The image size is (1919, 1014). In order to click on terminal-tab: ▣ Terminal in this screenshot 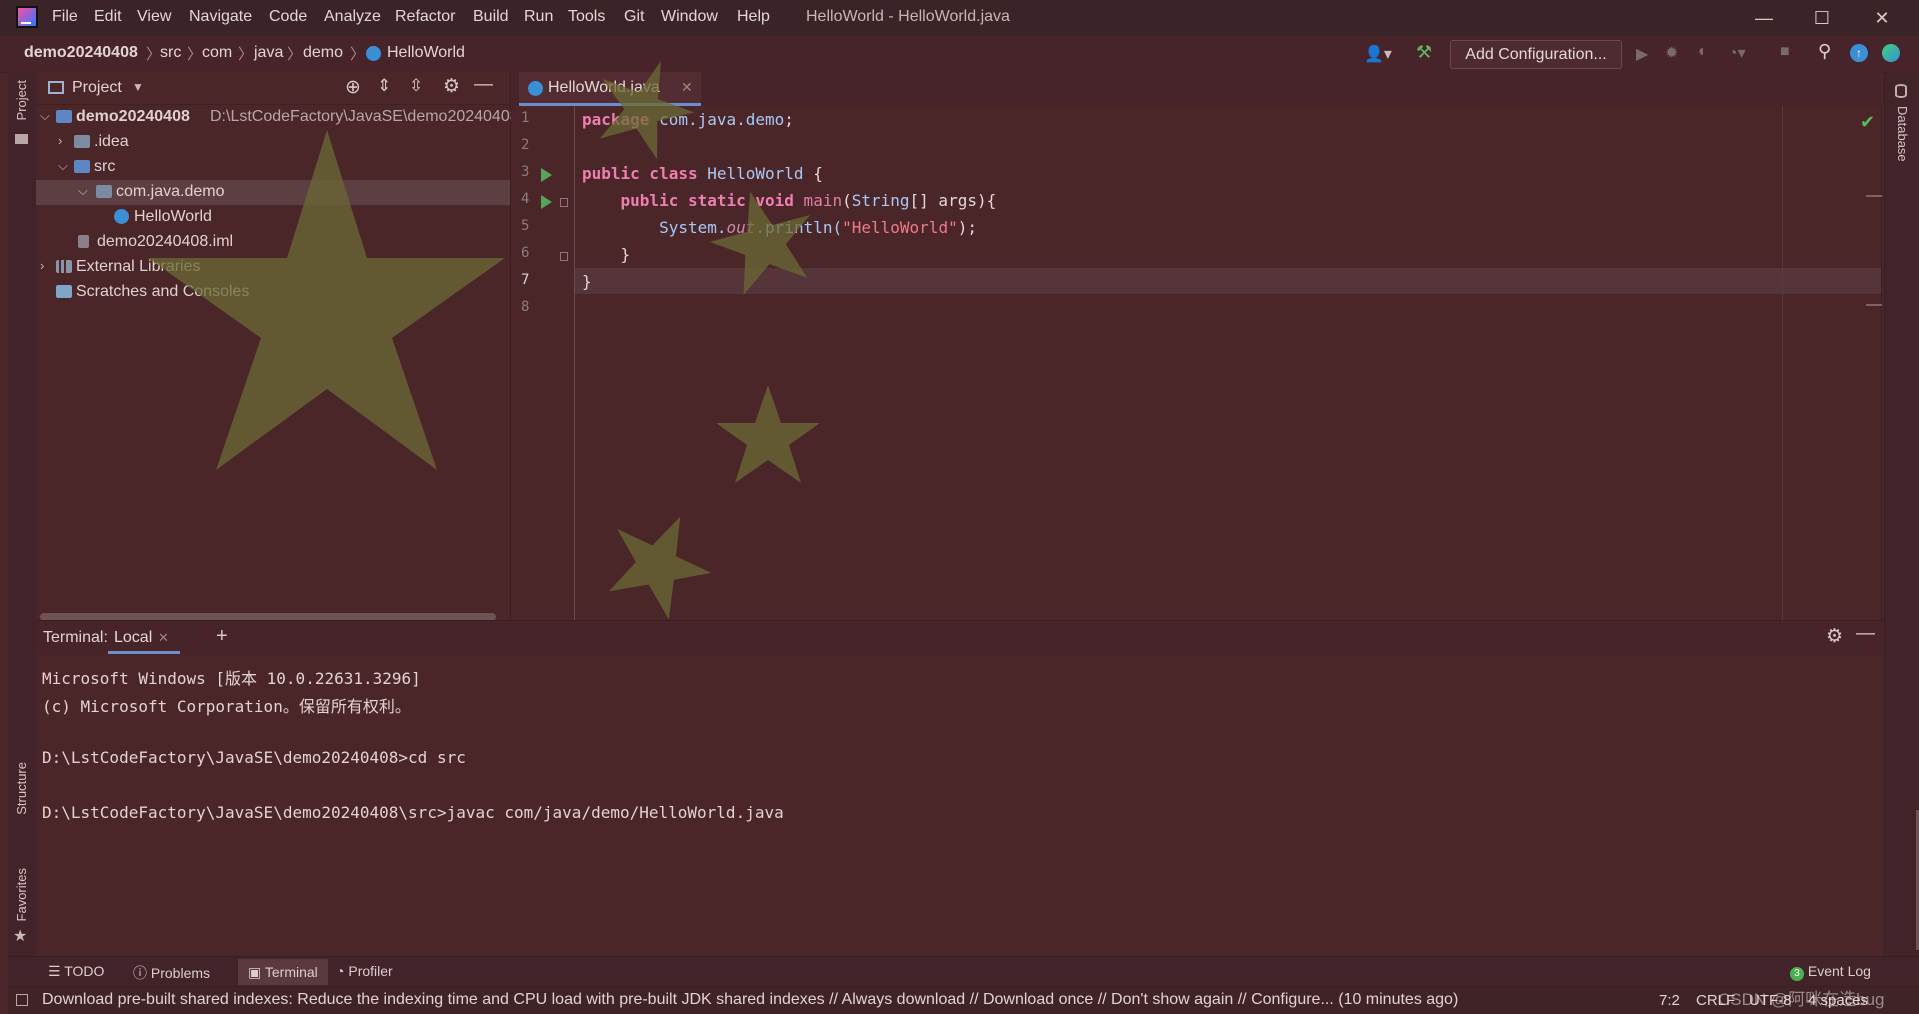, I will do `click(283, 972)`.